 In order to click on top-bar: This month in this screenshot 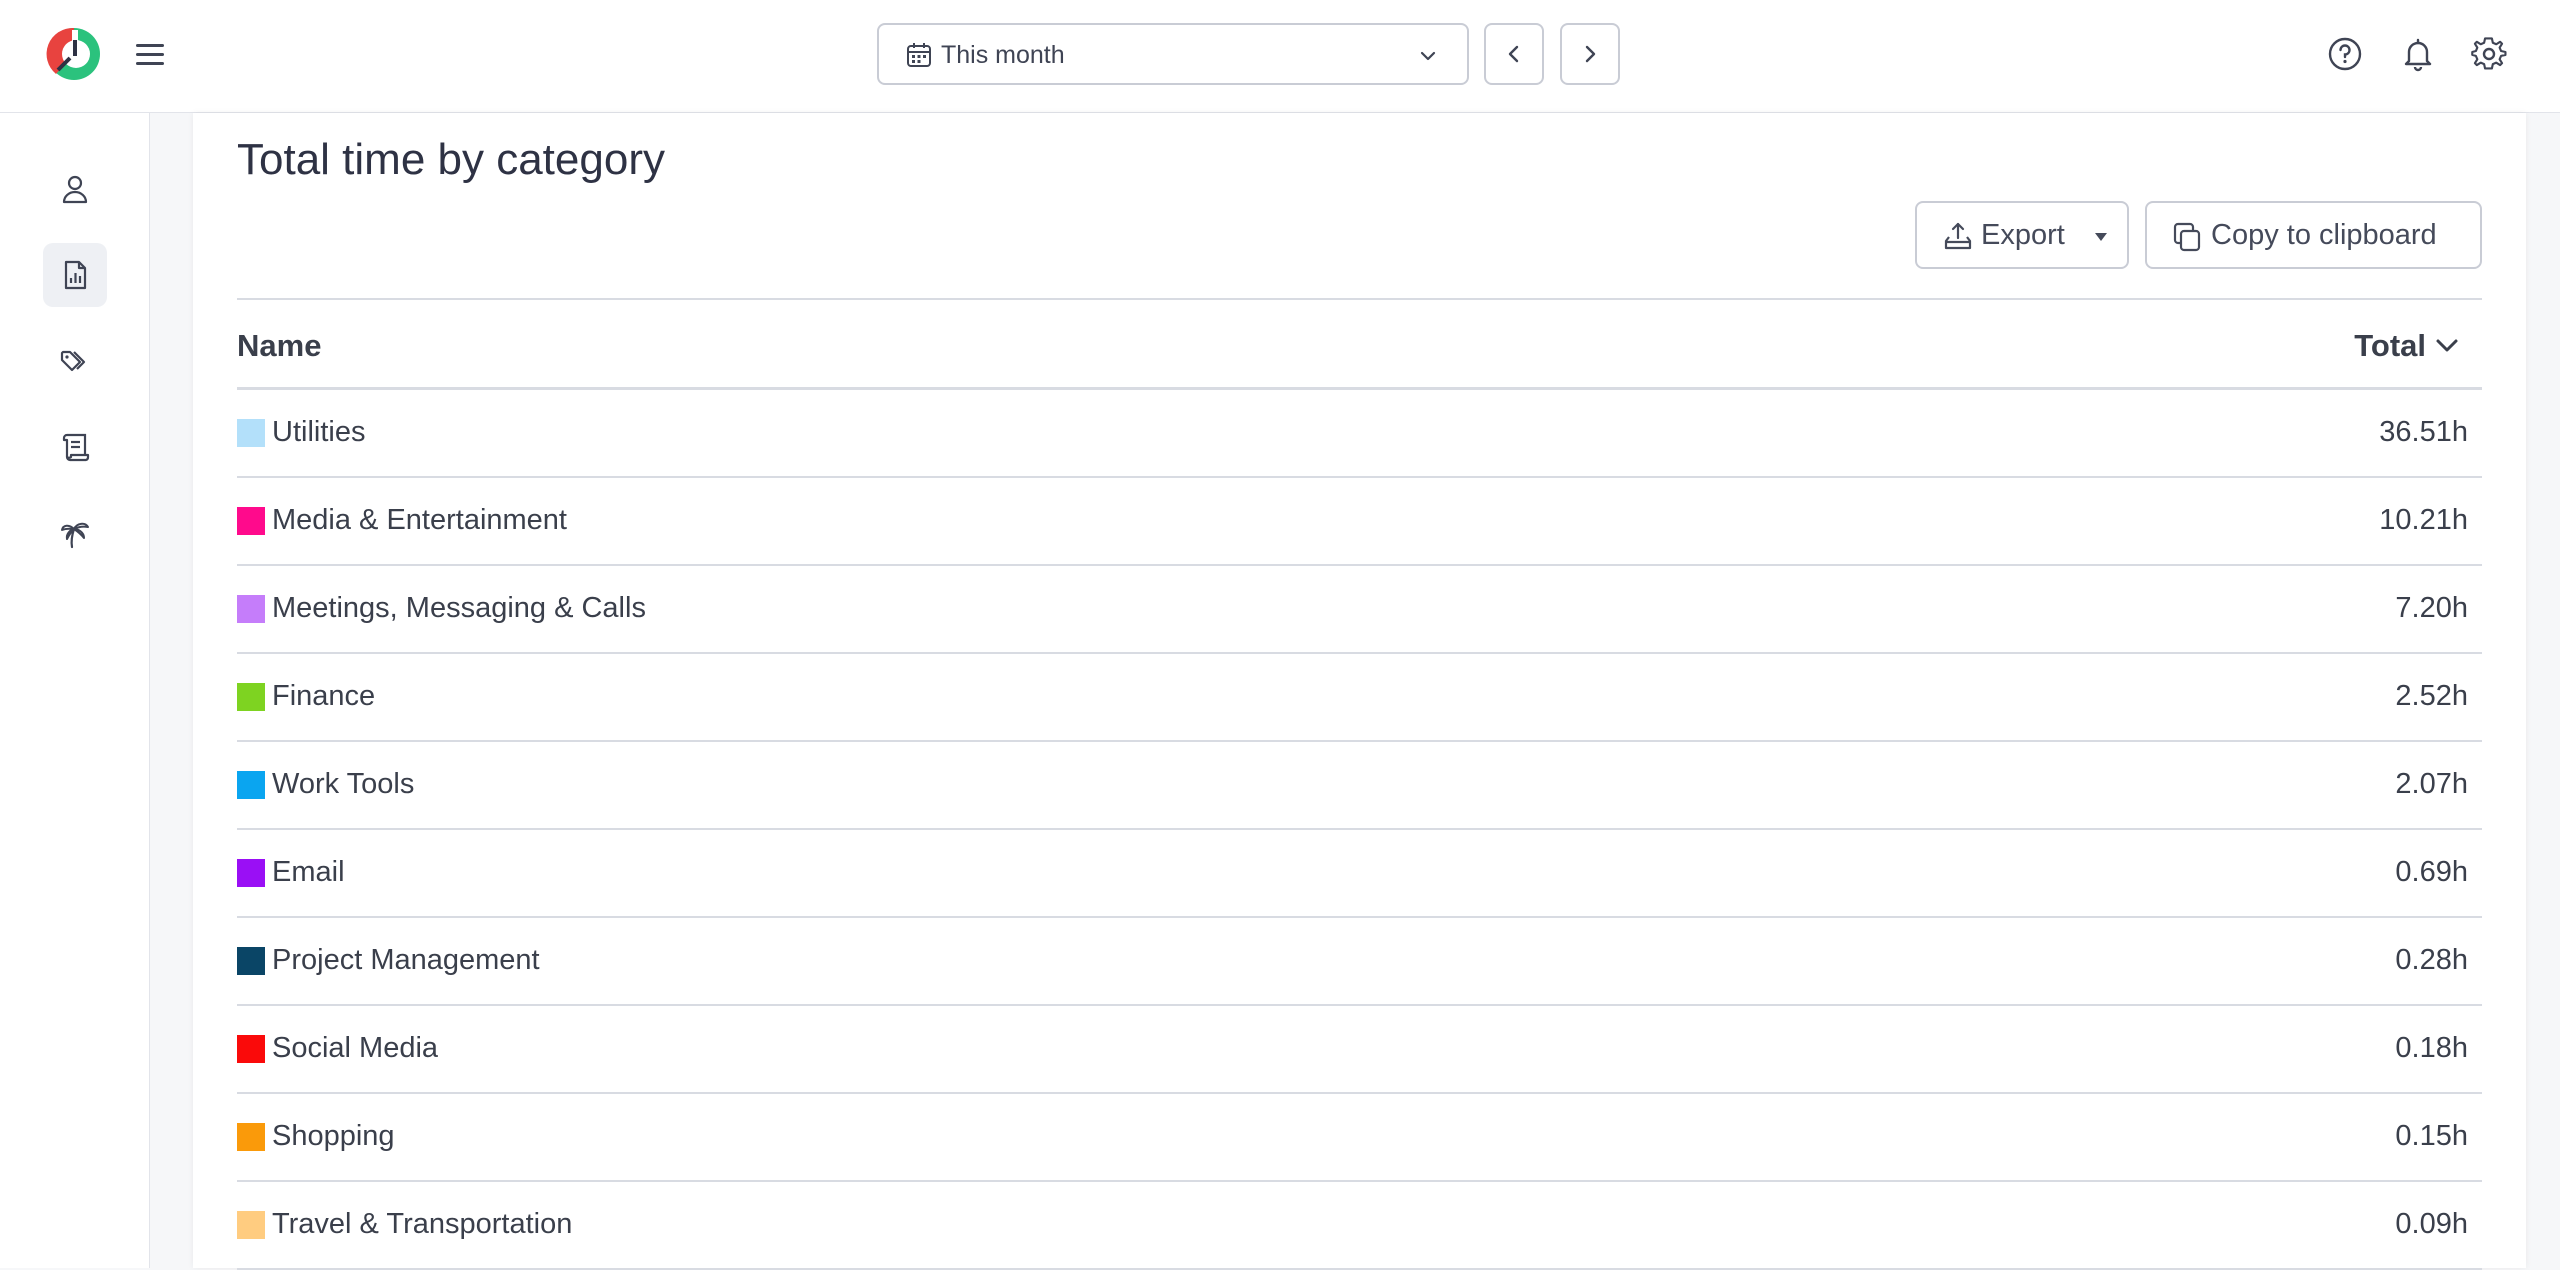, I will do `click(1280, 56)`.